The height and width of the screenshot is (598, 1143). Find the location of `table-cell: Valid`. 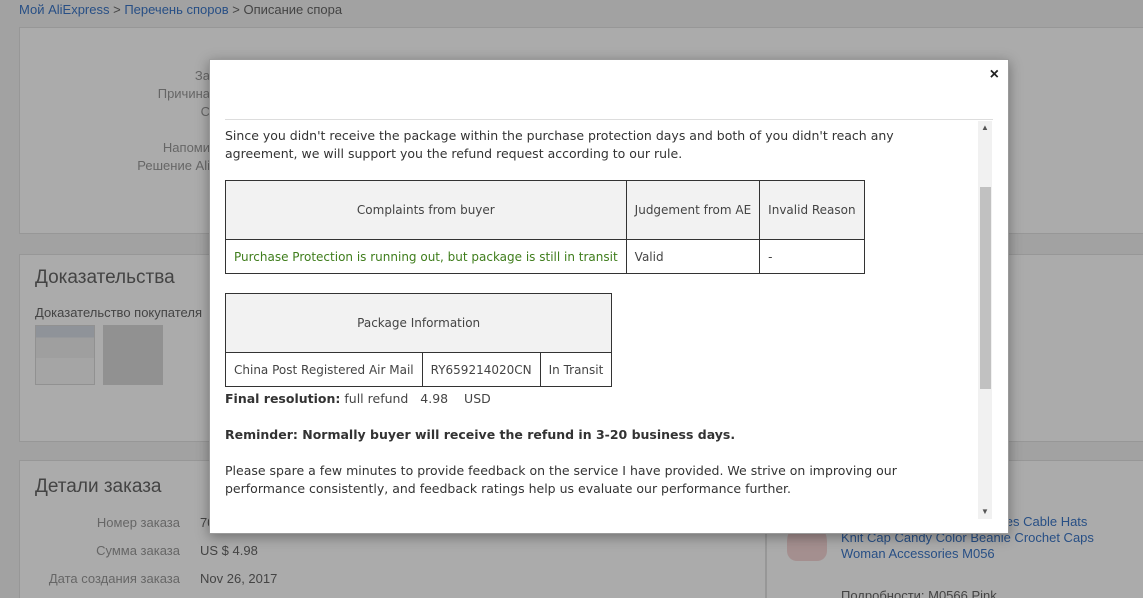

table-cell: Valid is located at coordinates (693, 256).